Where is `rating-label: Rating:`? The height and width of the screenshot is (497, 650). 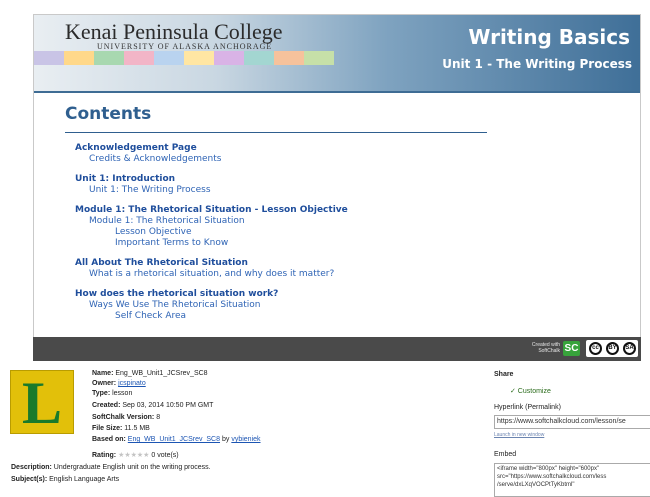
rating-label: Rating: is located at coordinates (104, 455).